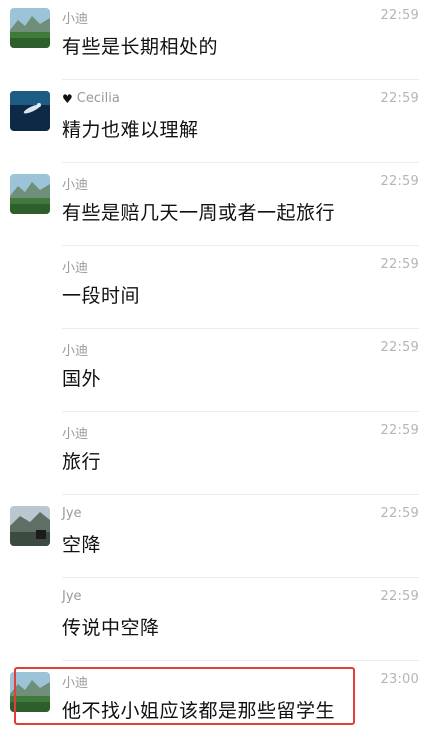  What do you see at coordinates (82, 462) in the screenshot?
I see `message-text: 旅行` at bounding box center [82, 462].